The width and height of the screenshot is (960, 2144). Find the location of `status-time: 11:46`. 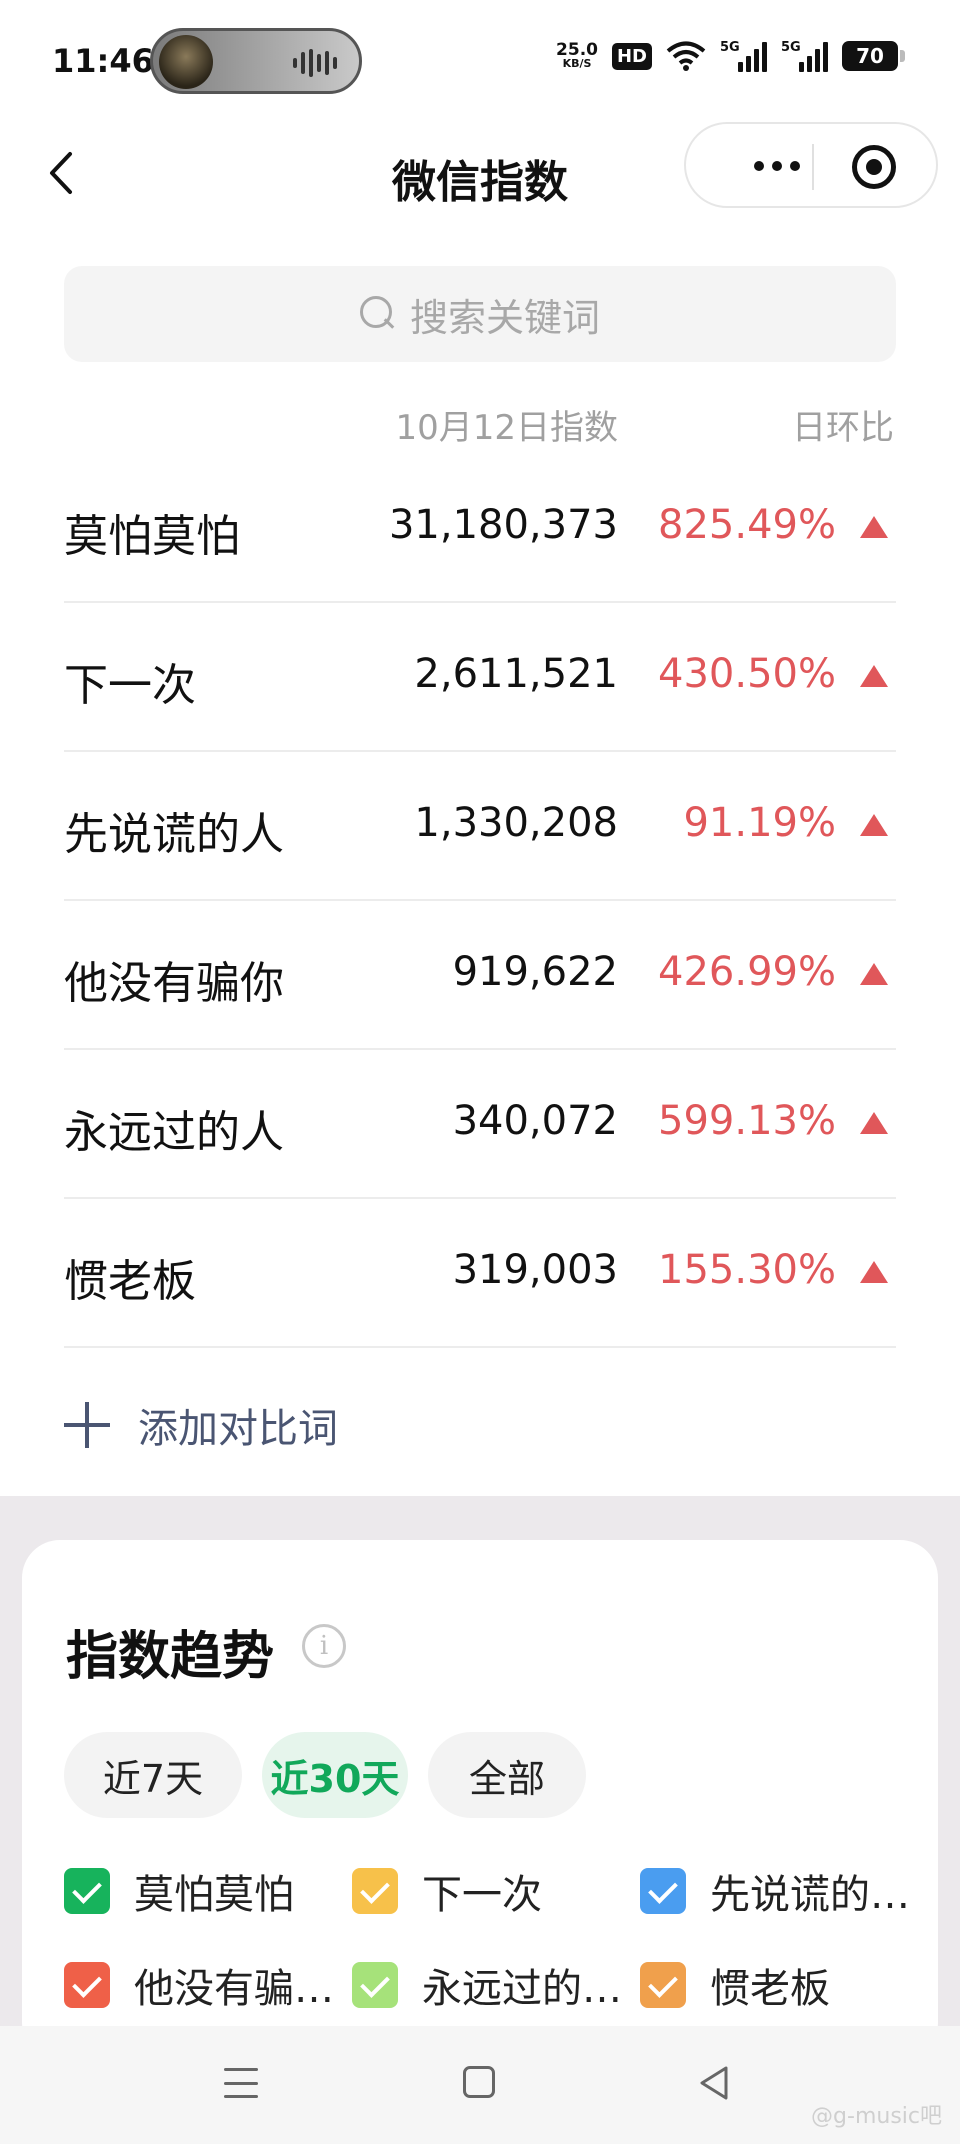

status-time: 11:46 is located at coordinates (103, 61).